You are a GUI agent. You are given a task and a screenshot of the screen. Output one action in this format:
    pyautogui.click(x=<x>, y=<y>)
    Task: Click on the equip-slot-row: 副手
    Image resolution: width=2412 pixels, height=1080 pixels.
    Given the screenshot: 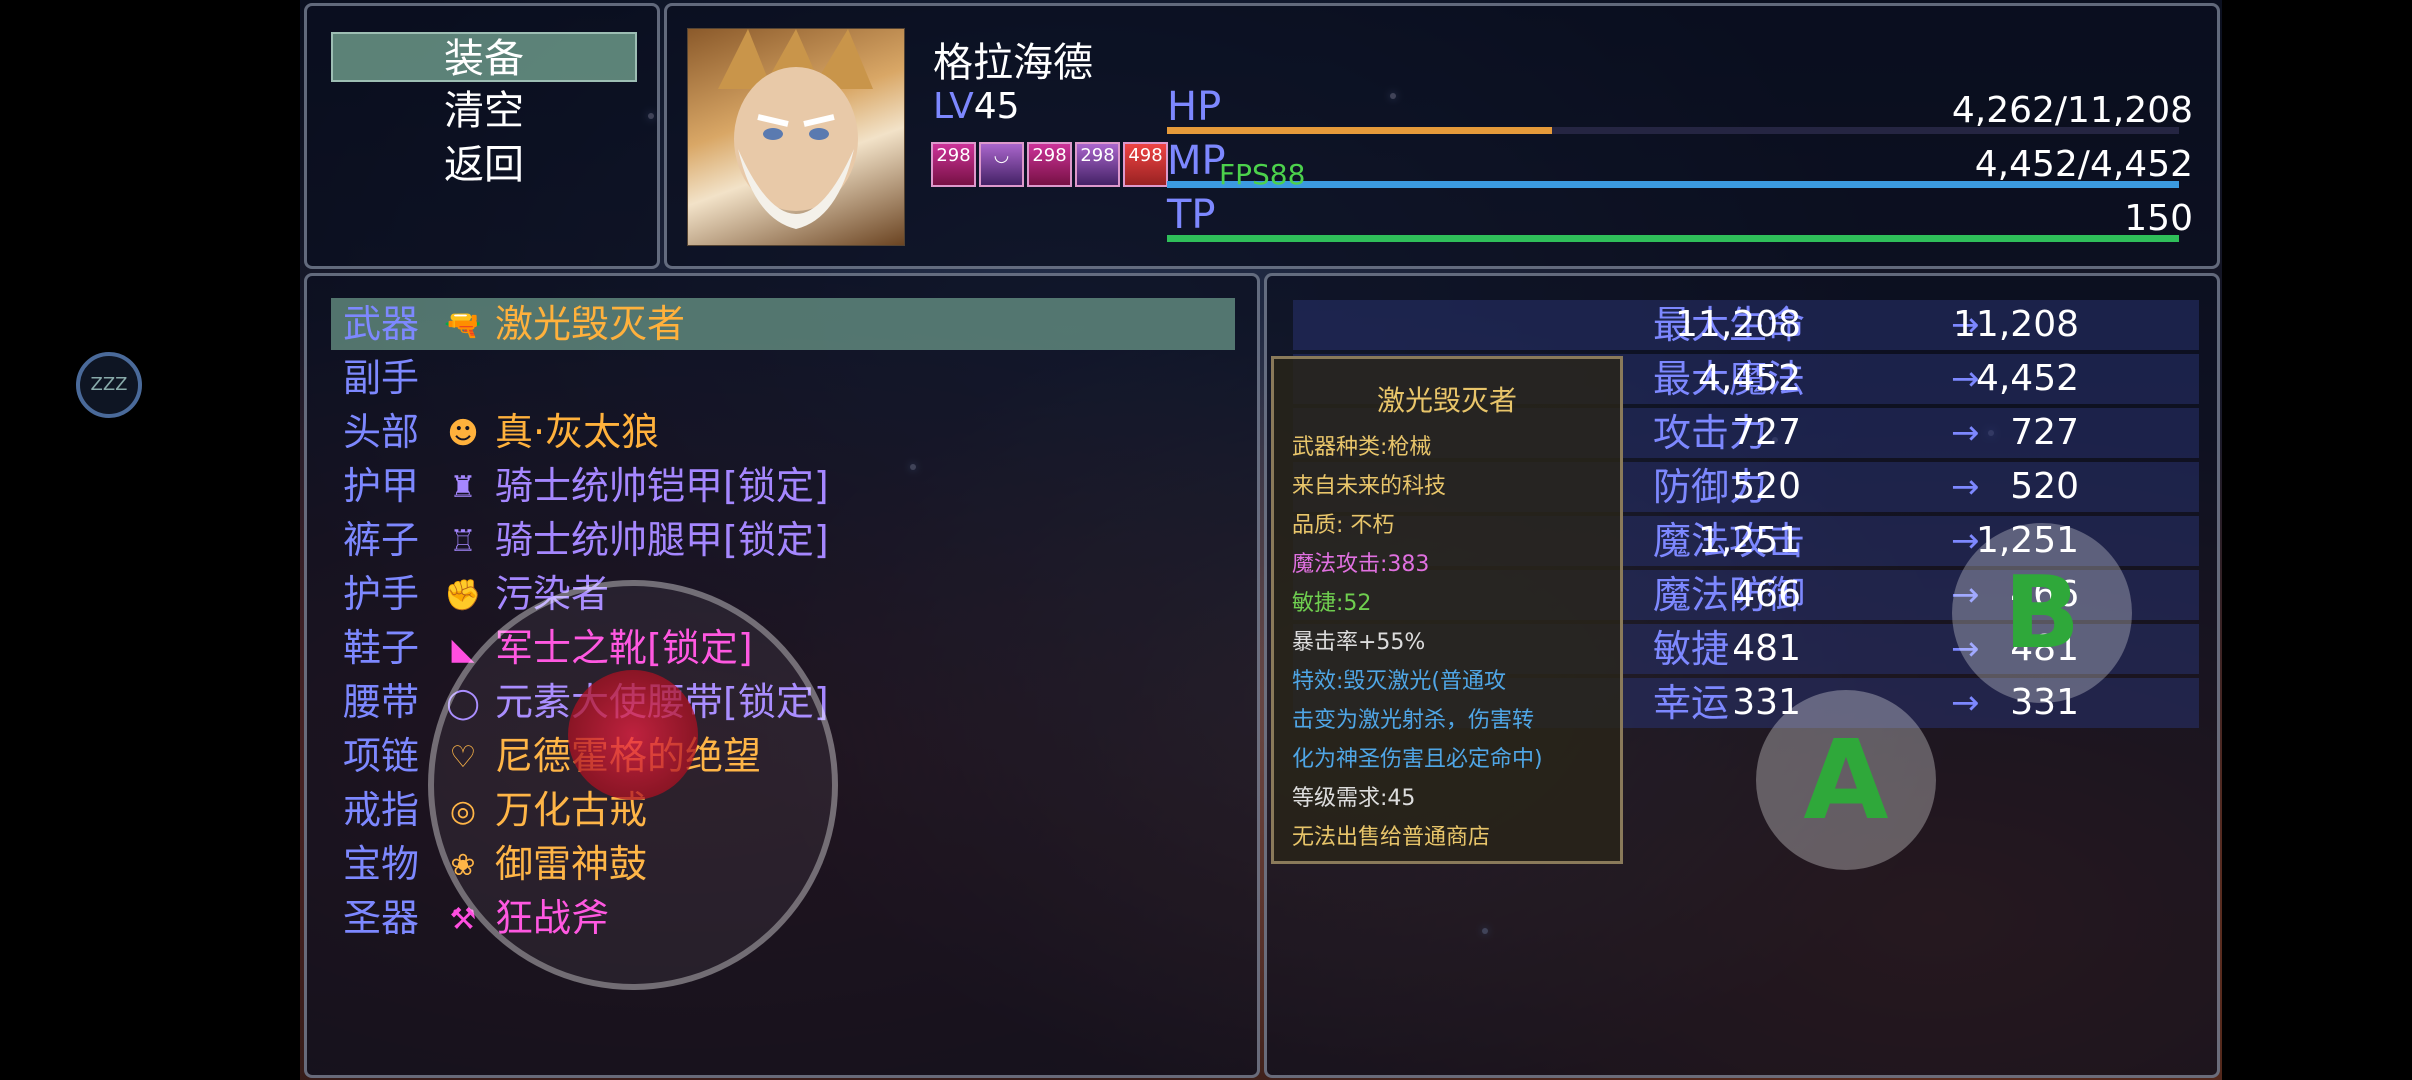 What is the action you would take?
    pyautogui.click(x=783, y=378)
    